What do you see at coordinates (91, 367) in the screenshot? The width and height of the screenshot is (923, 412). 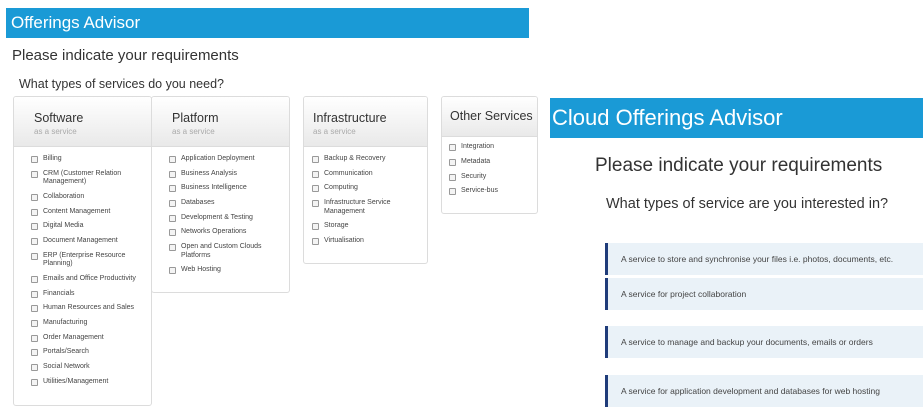 I see `checkbox-item: Social Network` at bounding box center [91, 367].